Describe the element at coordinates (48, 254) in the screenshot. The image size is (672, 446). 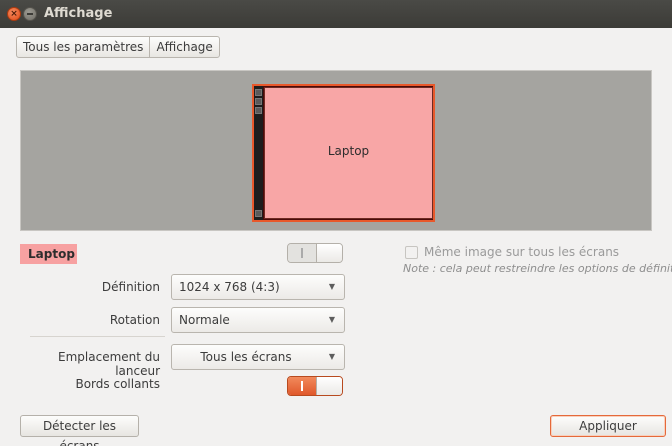
I see `display-name-label: Laptop` at that location.